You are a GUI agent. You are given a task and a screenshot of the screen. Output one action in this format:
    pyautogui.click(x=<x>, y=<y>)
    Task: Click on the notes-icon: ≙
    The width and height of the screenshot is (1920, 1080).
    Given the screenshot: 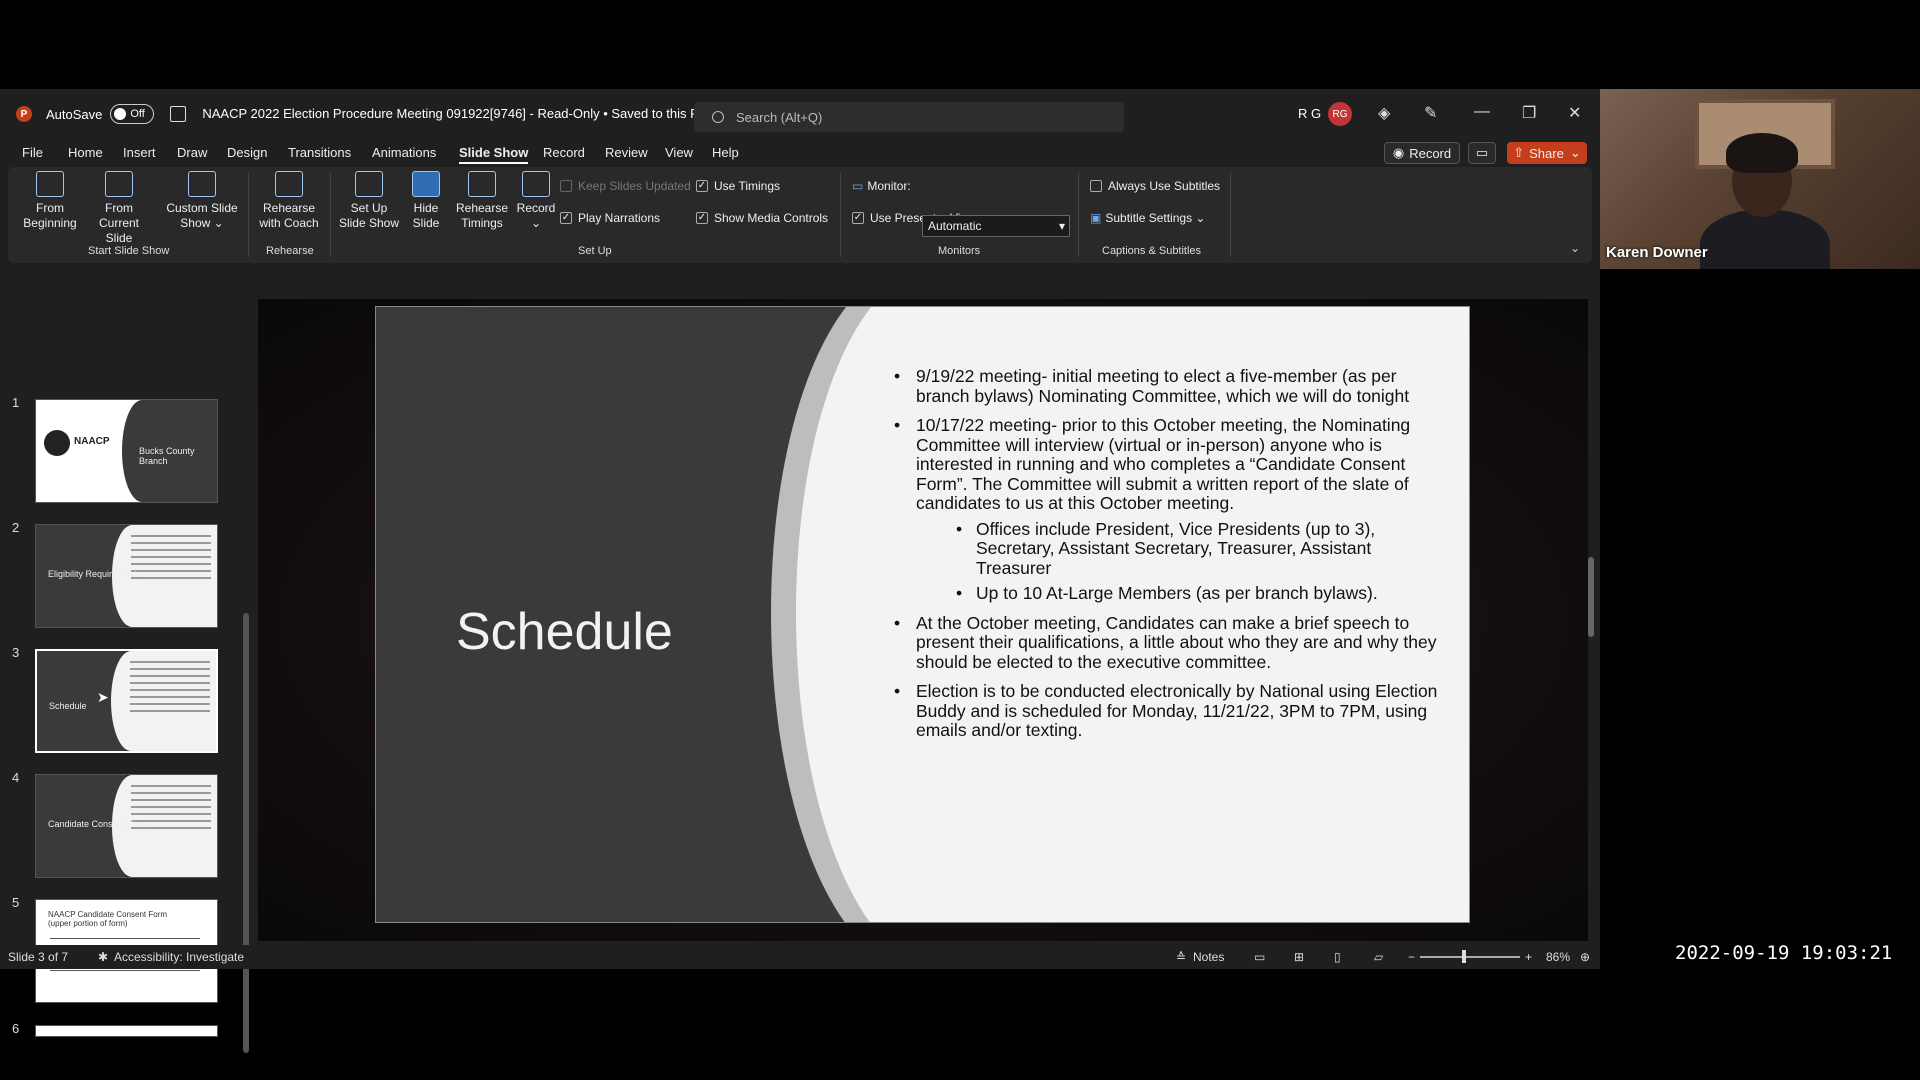 What is the action you would take?
    pyautogui.click(x=1181, y=957)
    